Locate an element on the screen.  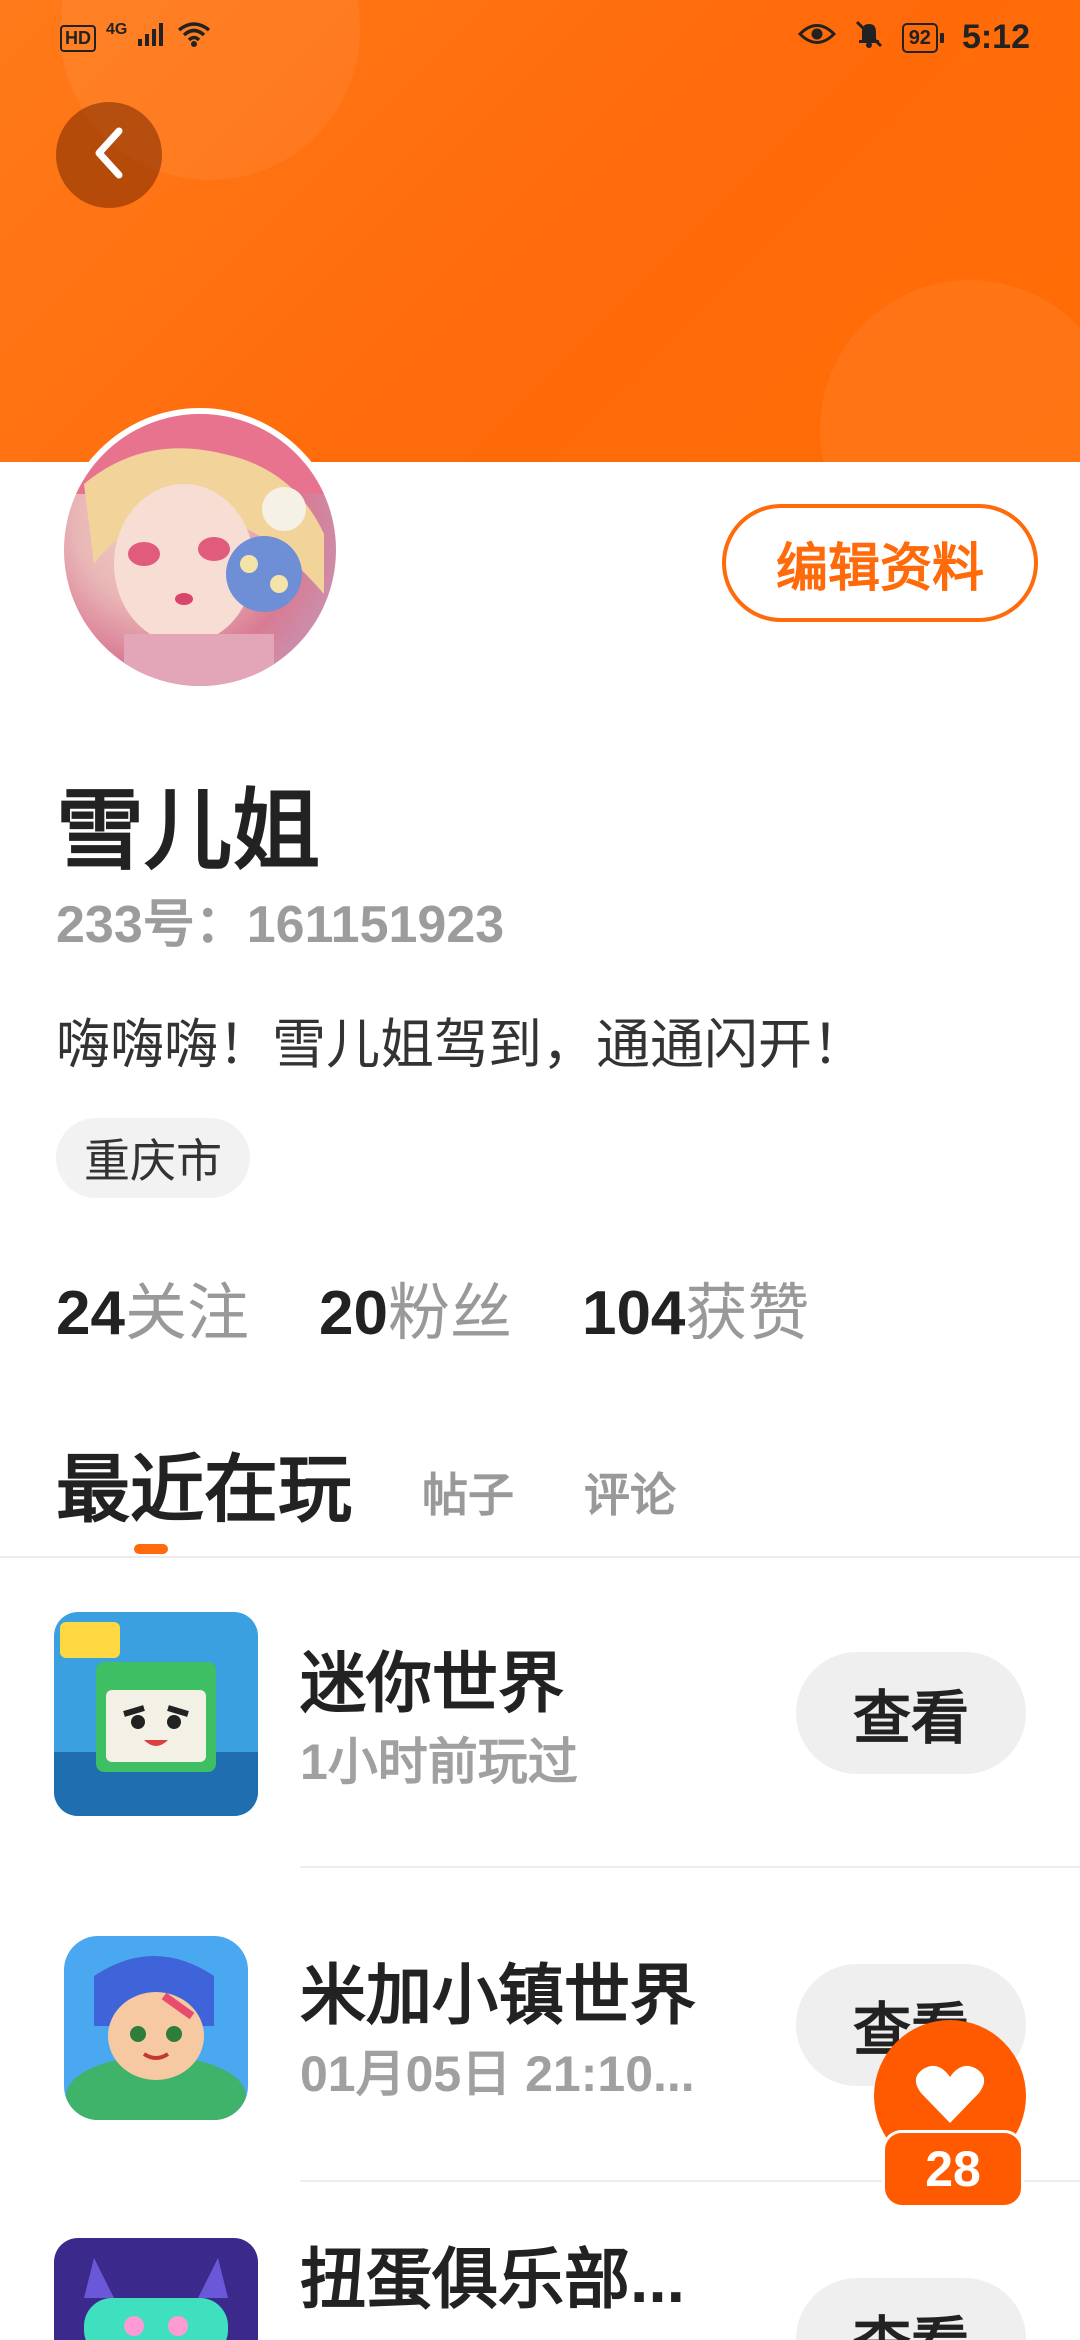
battery-indicator: 92 is located at coordinates (922, 37).